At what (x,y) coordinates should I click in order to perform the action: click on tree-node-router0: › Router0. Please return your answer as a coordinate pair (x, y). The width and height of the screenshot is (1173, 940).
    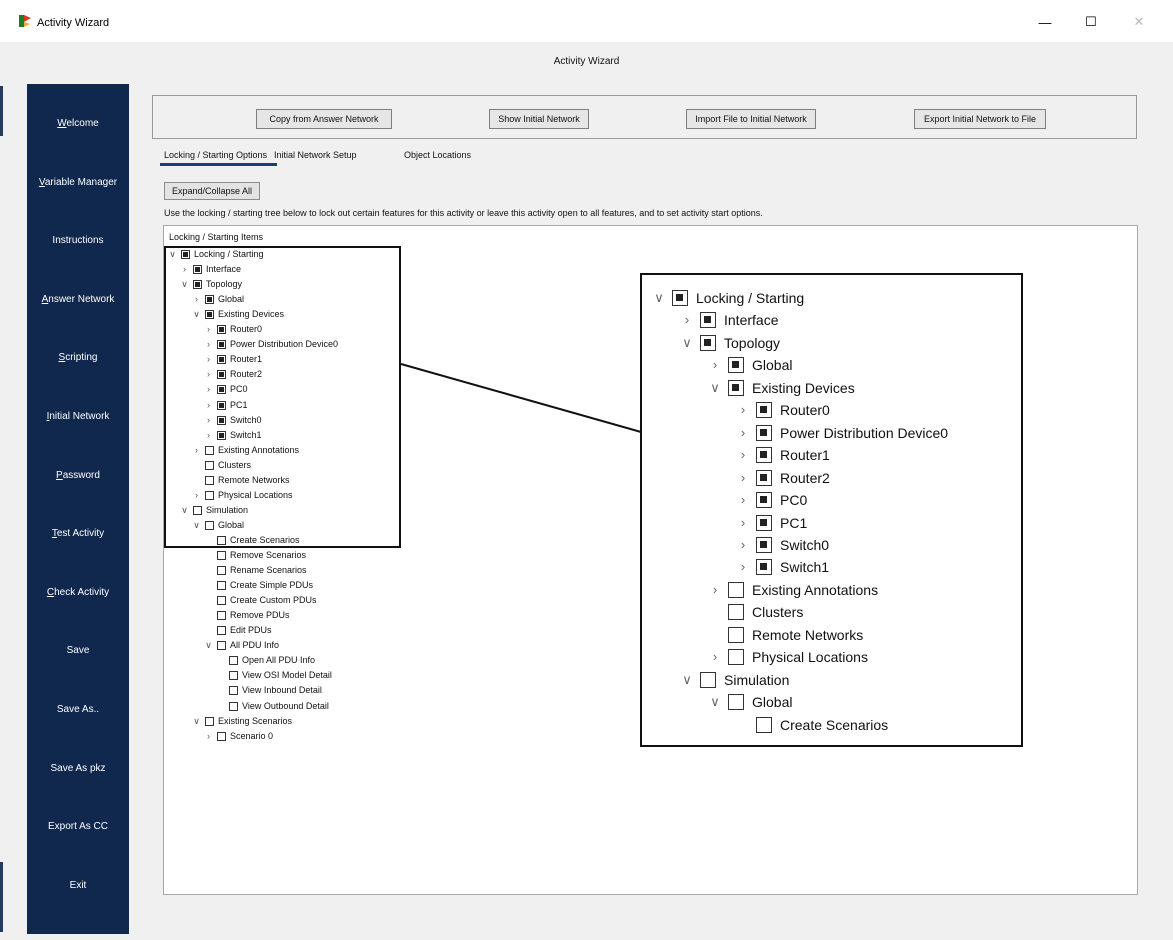
    Looking at the image, I should click on (782, 410).